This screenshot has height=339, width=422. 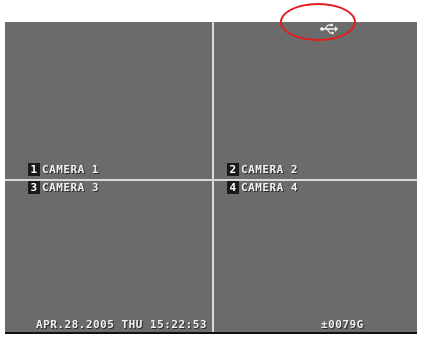 I want to click on camera-3-label: 3 CAMERA 3, so click(x=63, y=187).